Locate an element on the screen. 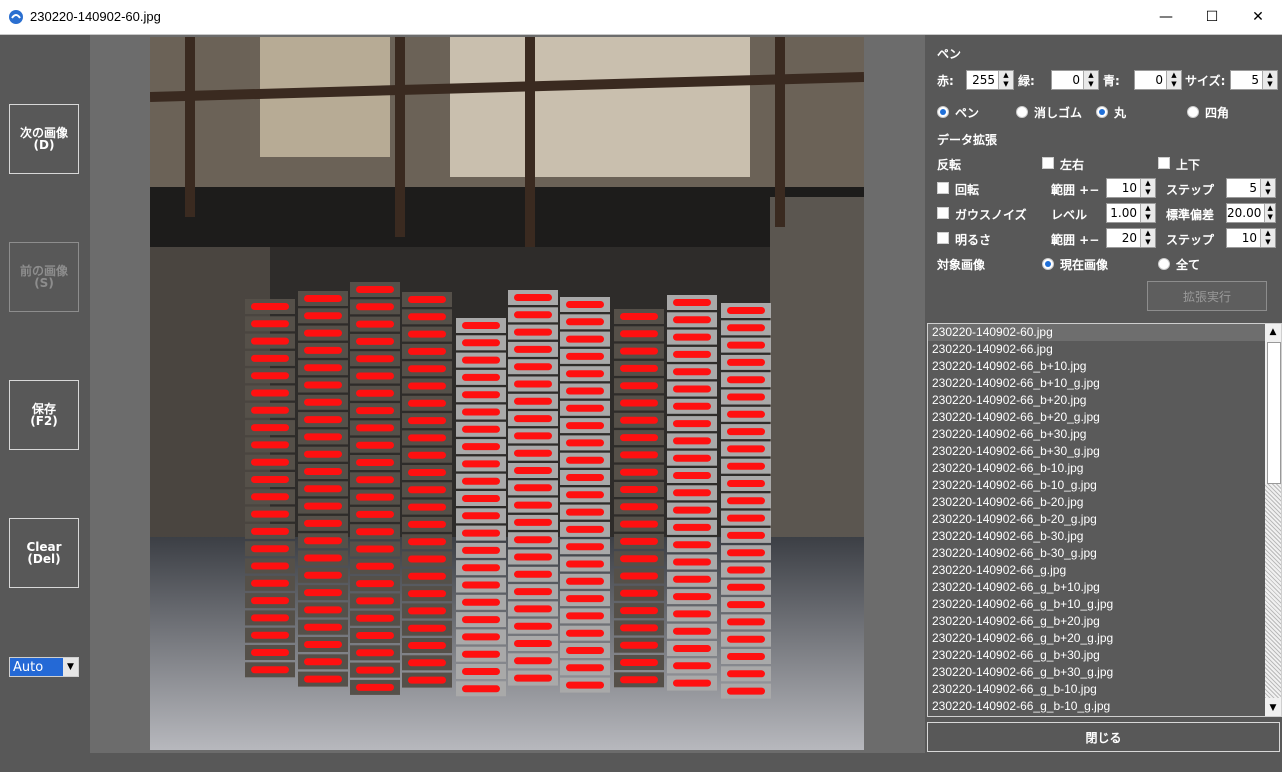 The height and width of the screenshot is (772, 1282). scroll-up-icon: ▲ is located at coordinates (1273, 332).